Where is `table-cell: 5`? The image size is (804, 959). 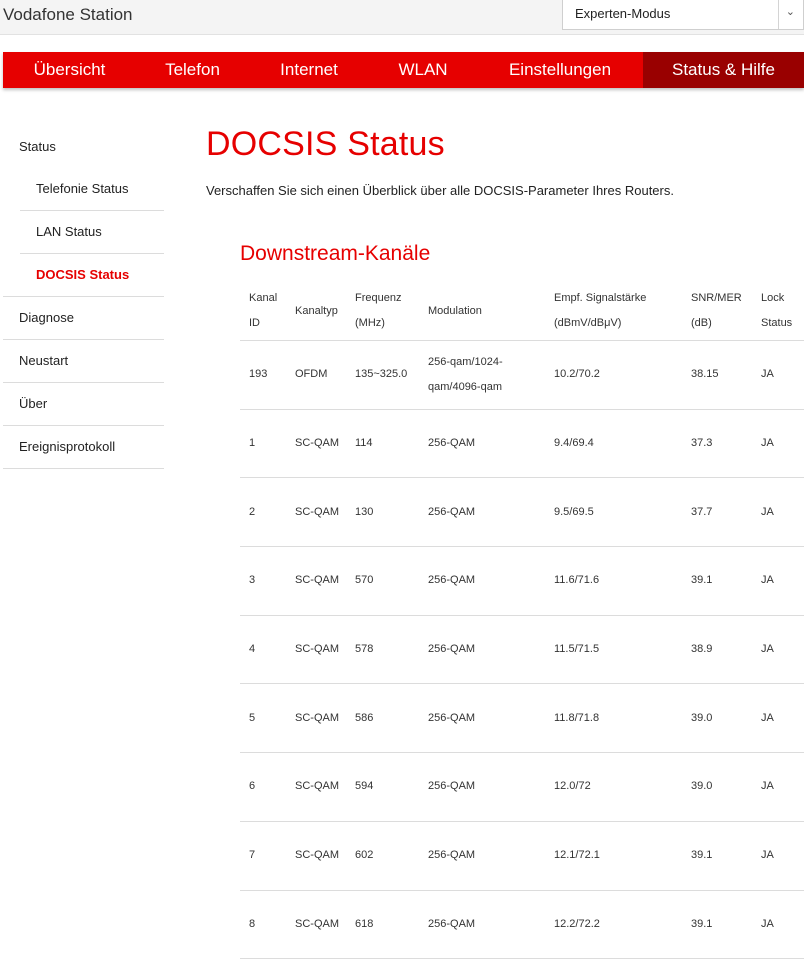
table-cell: 5 is located at coordinates (263, 718).